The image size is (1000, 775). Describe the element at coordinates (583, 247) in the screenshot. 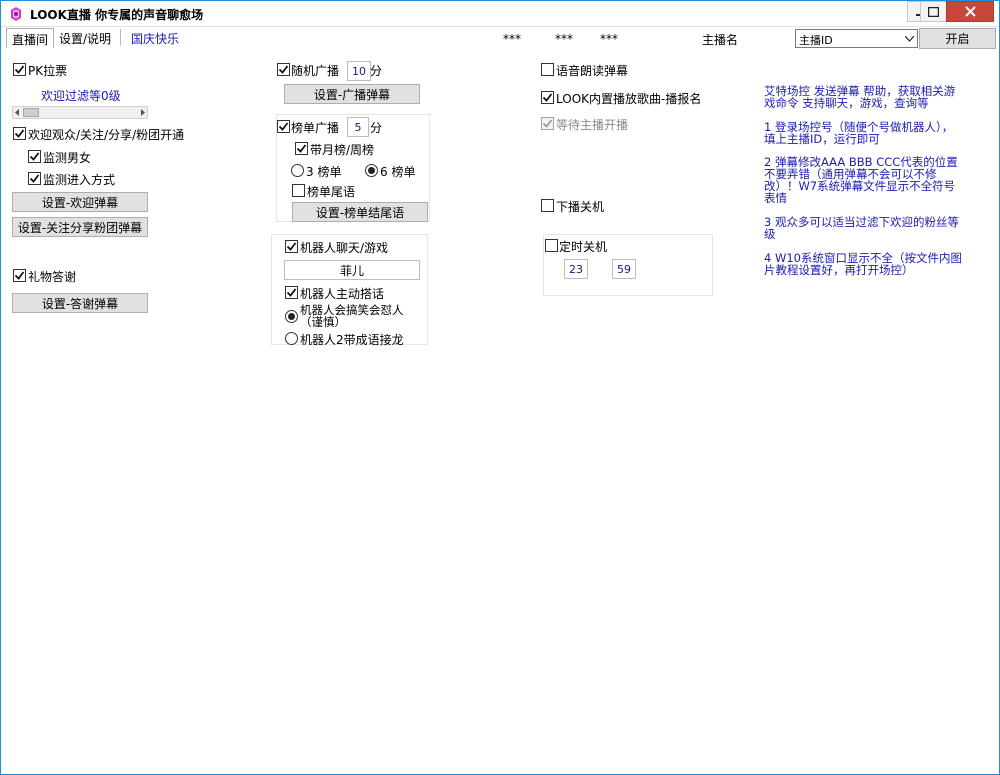

I see `timed-shutdown-label: 定时关机` at that location.